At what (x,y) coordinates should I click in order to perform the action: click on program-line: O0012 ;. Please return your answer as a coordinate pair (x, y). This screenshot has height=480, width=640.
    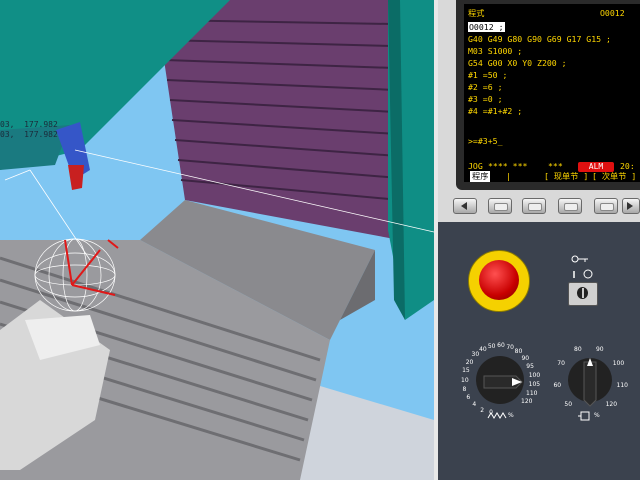
    Looking at the image, I should click on (486, 27).